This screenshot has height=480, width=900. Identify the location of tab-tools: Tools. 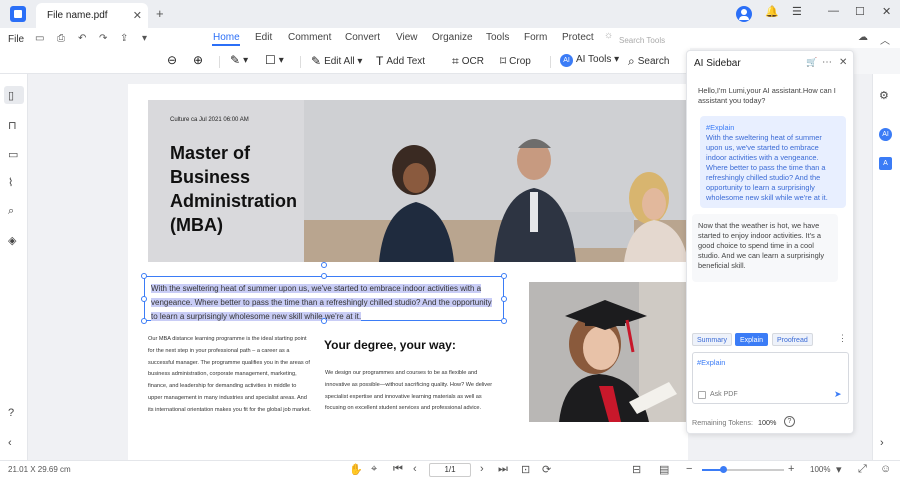
(497, 37).